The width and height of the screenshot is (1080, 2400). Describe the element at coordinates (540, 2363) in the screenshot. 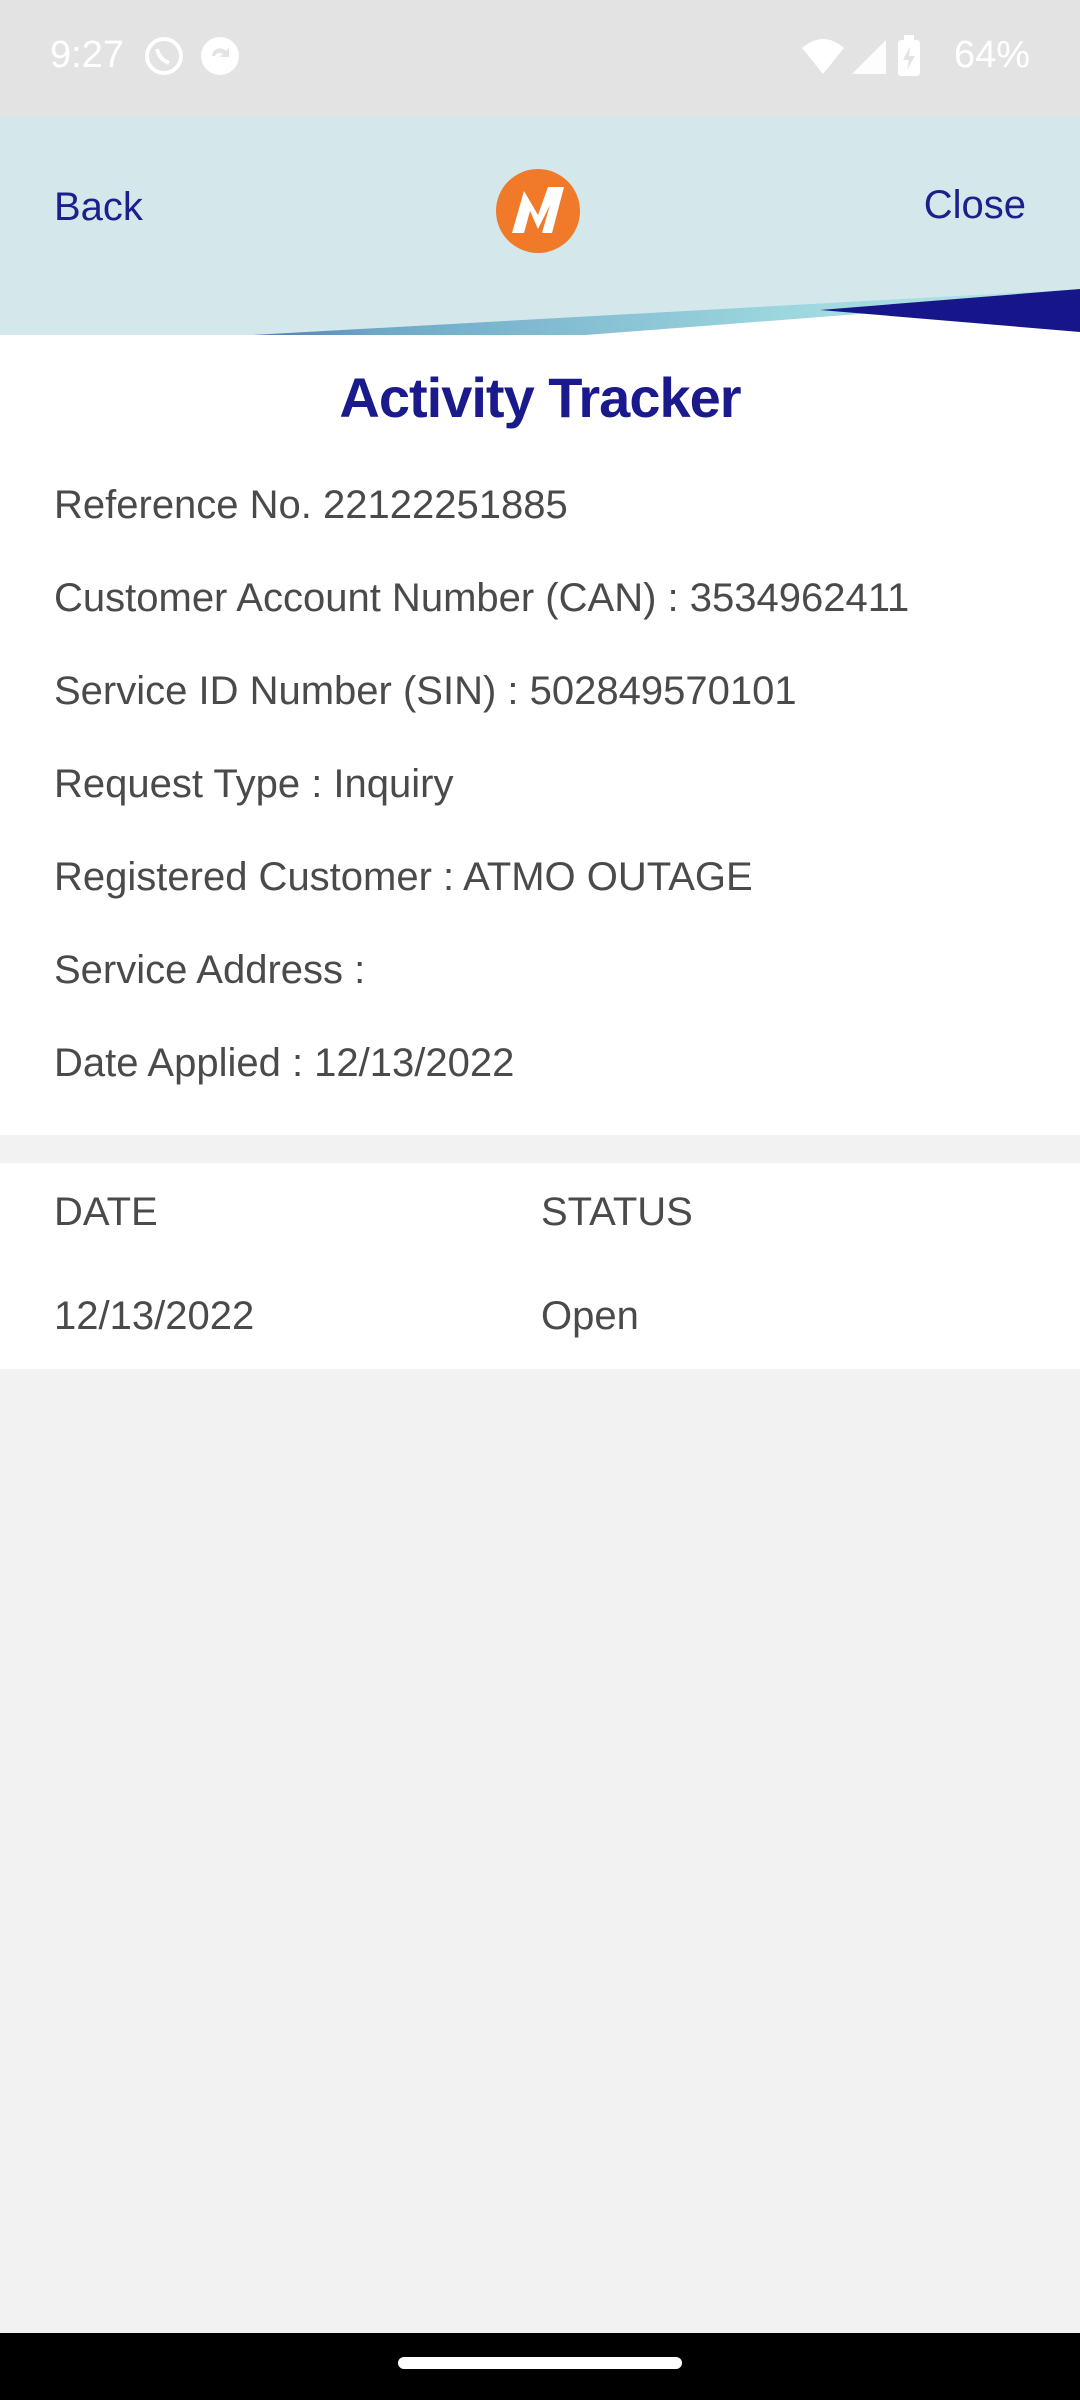

I see `home-gesture-handle` at that location.